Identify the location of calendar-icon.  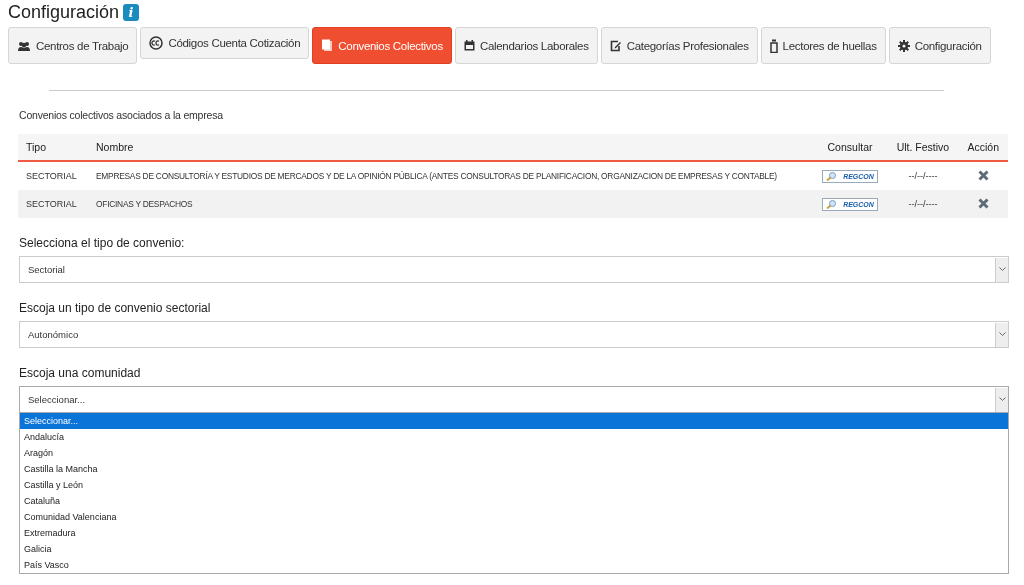
(469, 45).